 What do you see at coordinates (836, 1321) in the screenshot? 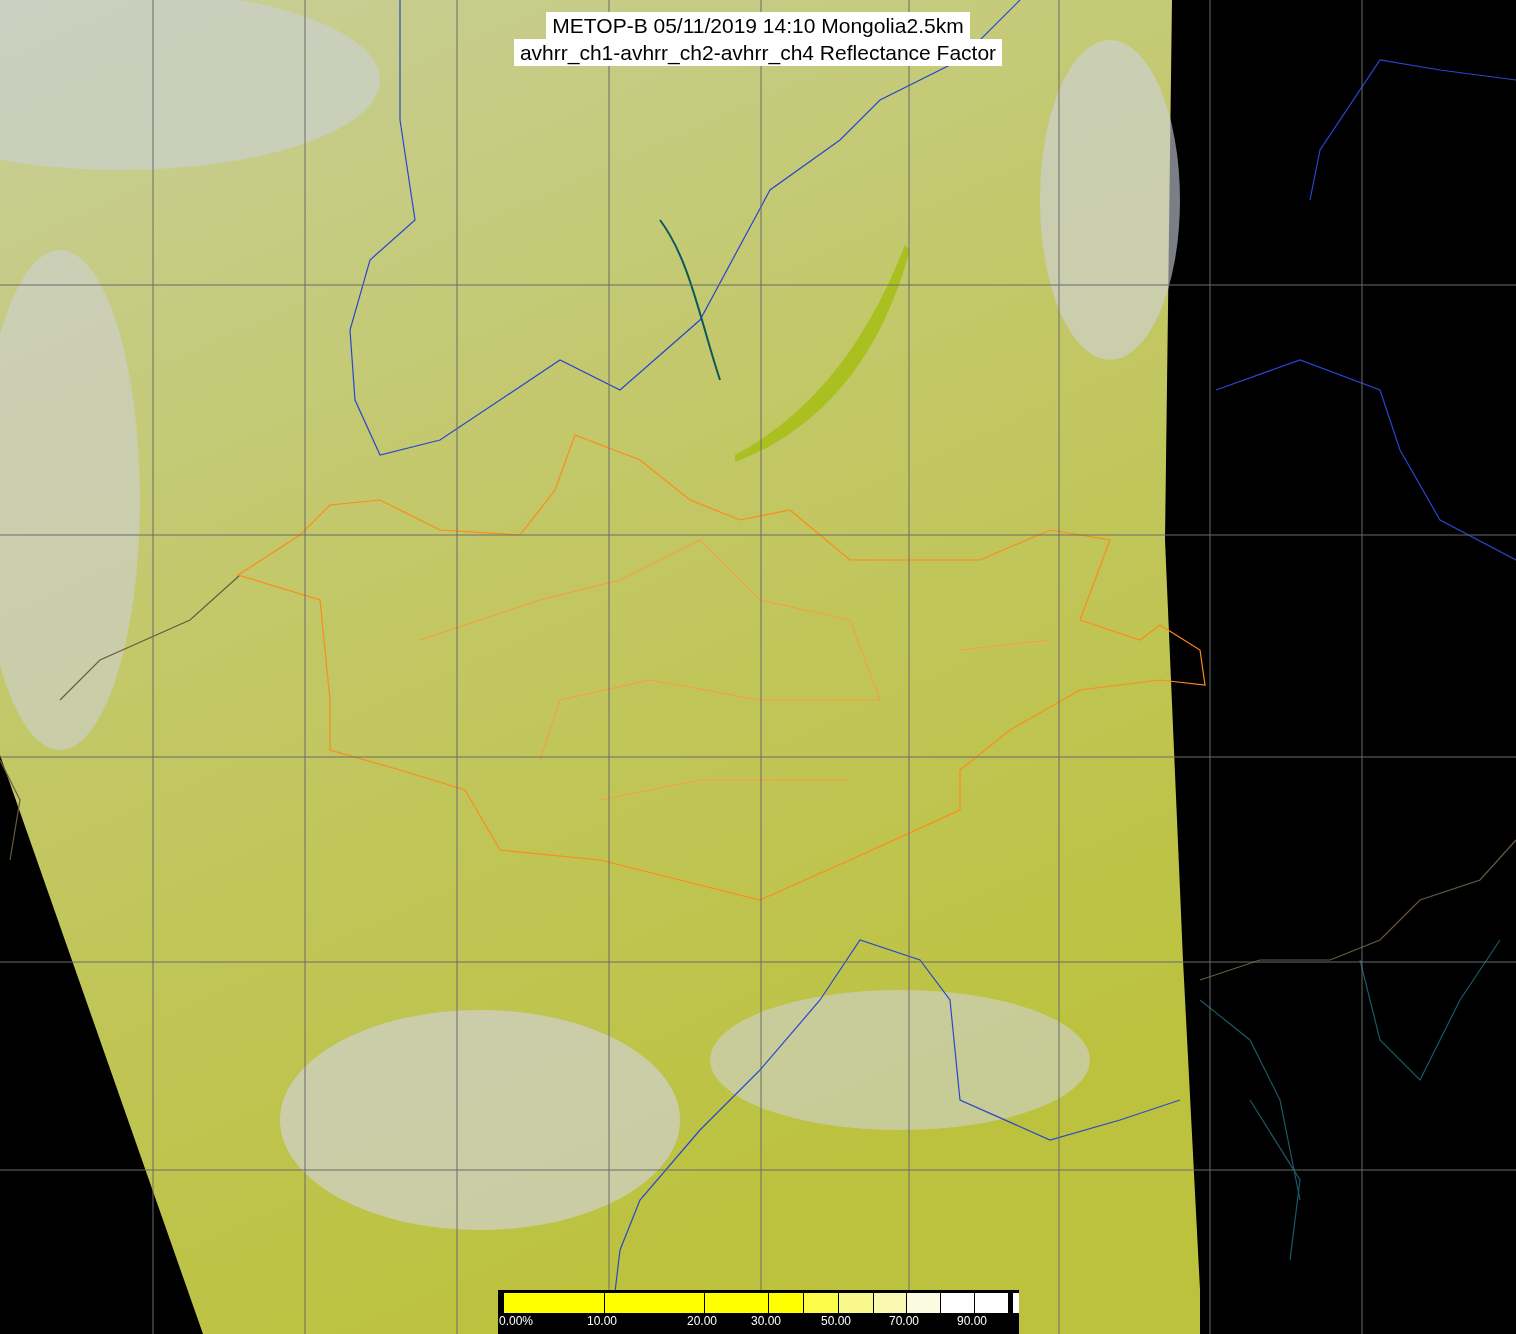
I see `scale-tick-label: 50.00` at bounding box center [836, 1321].